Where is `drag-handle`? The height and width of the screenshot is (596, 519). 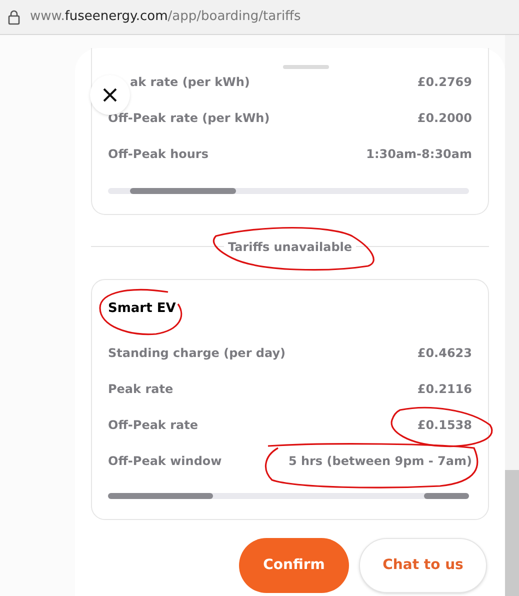
drag-handle is located at coordinates (306, 67).